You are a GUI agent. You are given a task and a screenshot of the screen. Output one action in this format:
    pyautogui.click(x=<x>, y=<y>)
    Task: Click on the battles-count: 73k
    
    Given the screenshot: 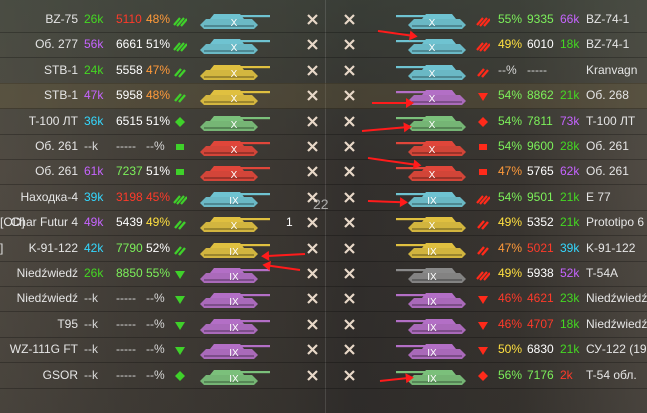 What is the action you would take?
    pyautogui.click(x=570, y=120)
    